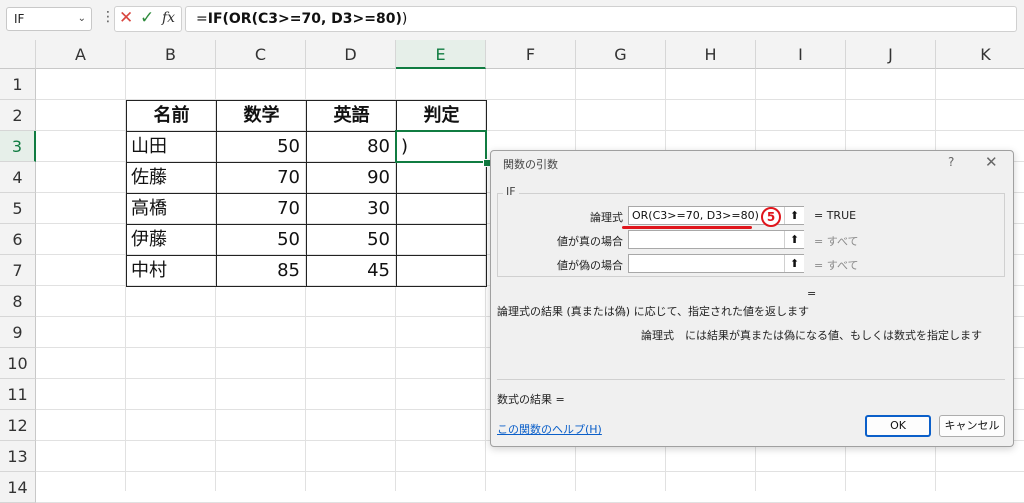  Describe the element at coordinates (126, 18) in the screenshot. I see `cancel-icon: ✕` at that location.